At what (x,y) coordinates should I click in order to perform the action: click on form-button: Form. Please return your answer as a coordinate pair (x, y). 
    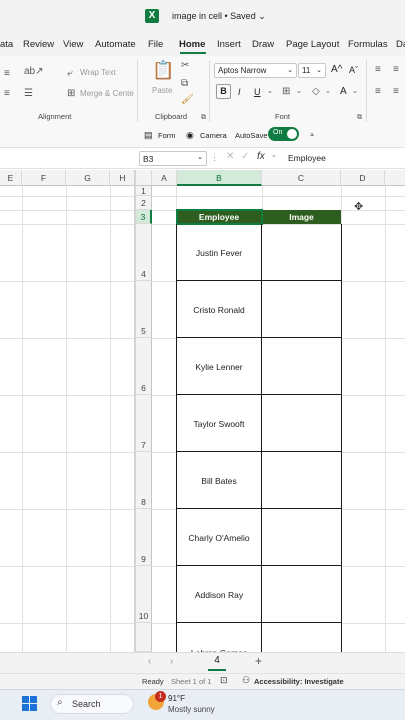
    Looking at the image, I should click on (167, 135).